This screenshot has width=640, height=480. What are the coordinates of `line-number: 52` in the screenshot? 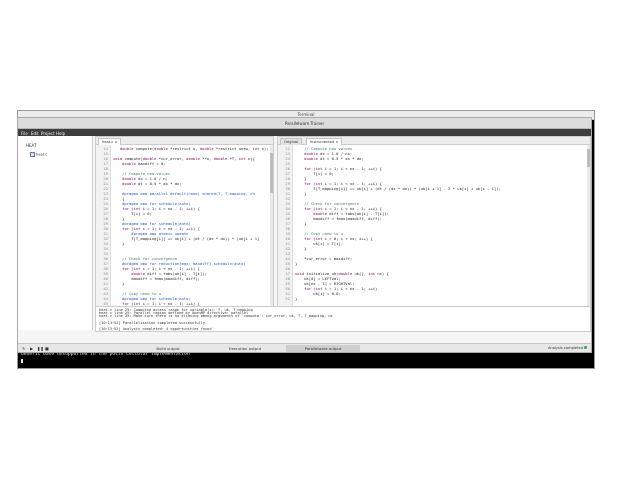 It's located at (287, 298).